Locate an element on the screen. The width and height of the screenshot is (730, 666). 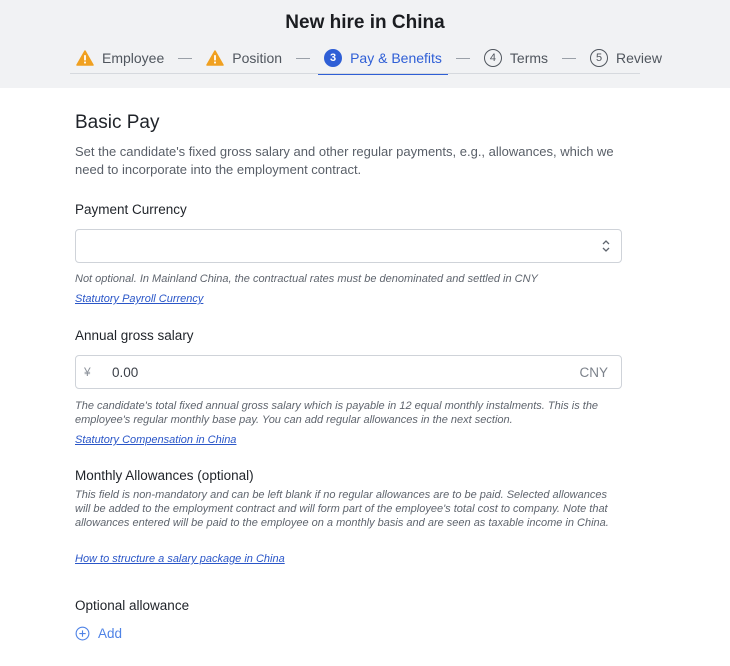
step-number: 3 is located at coordinates (333, 58).